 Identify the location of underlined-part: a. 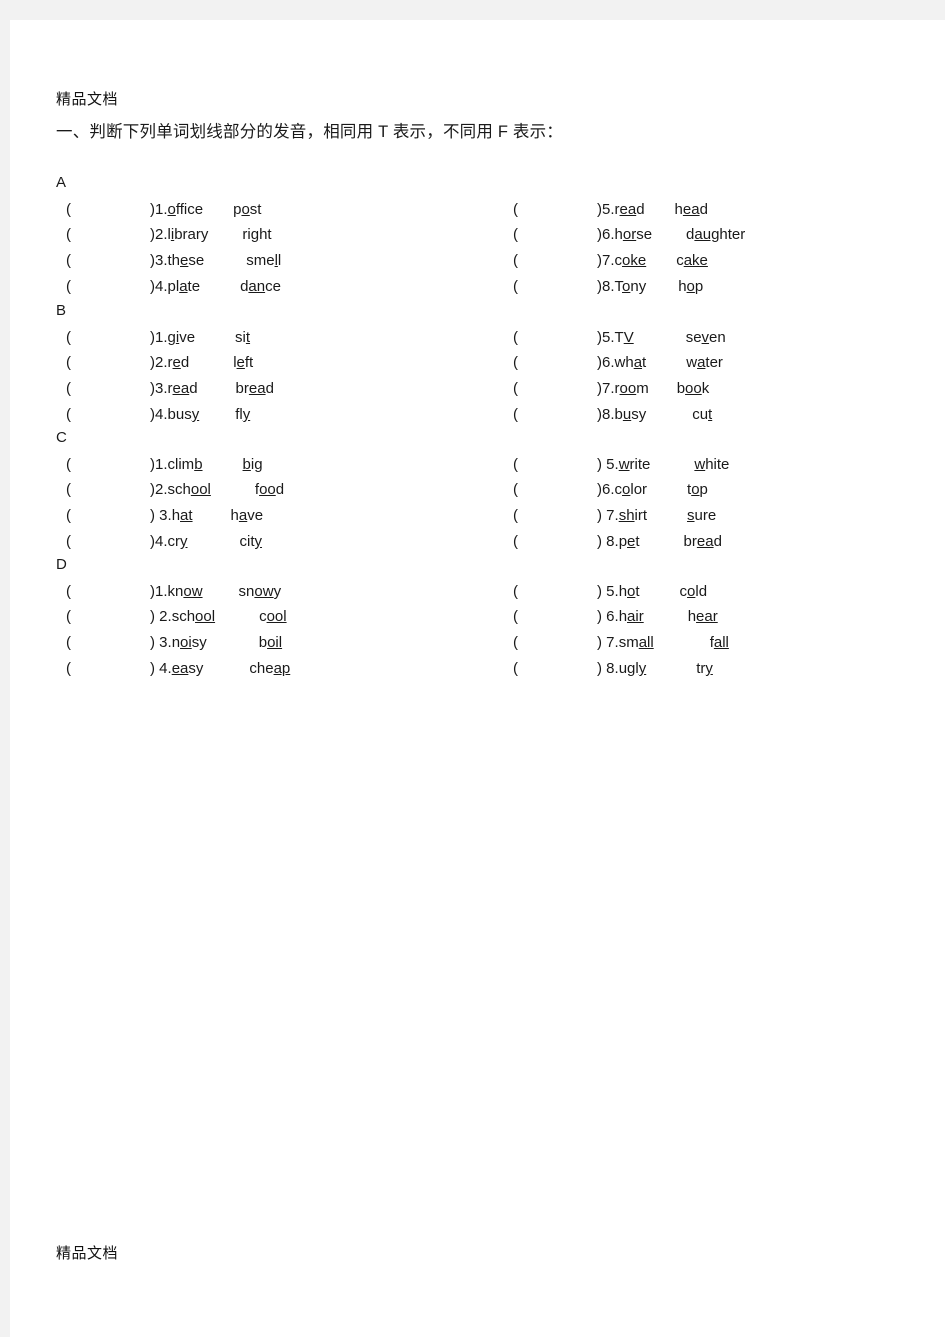
(243, 515).